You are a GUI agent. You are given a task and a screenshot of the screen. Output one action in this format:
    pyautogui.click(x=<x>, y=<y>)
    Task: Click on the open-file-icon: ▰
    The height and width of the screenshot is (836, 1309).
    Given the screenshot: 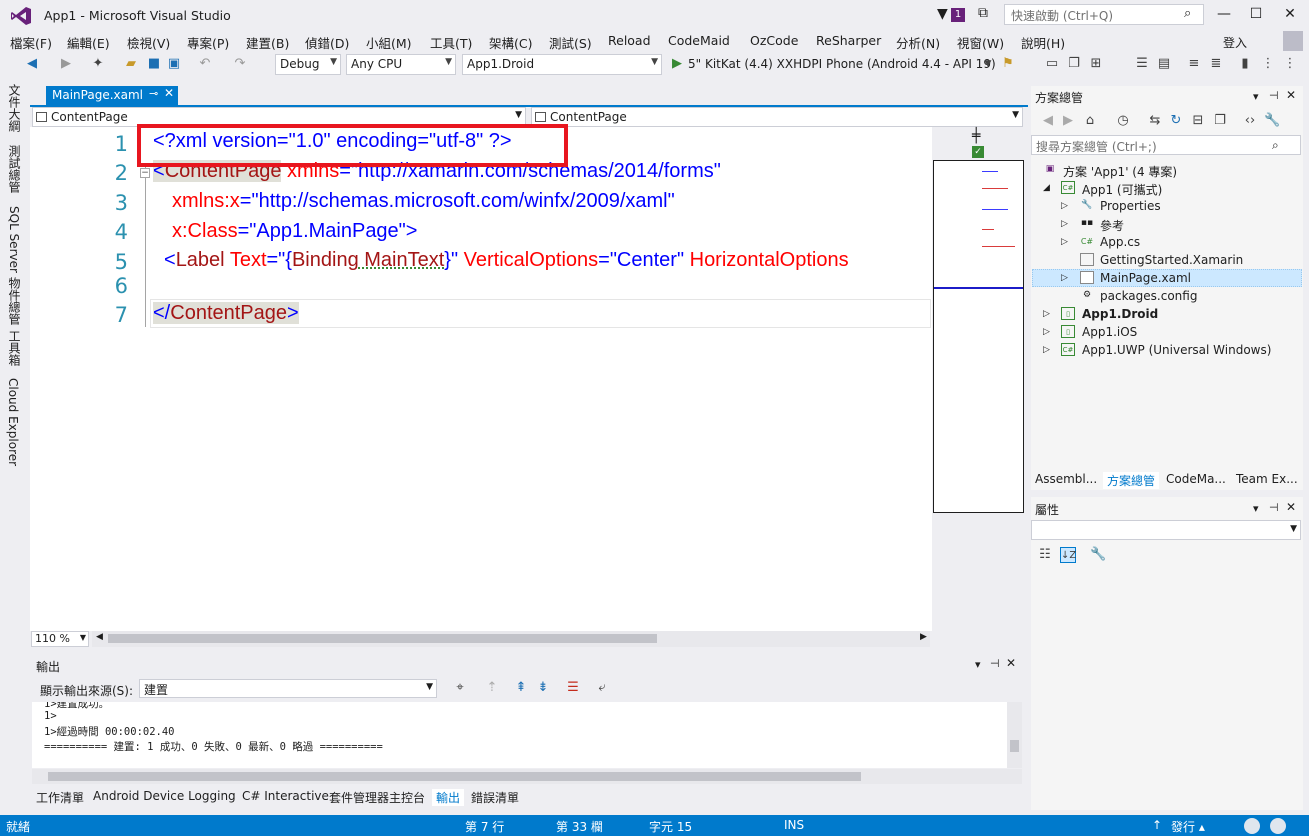 What is the action you would take?
    pyautogui.click(x=131, y=64)
    